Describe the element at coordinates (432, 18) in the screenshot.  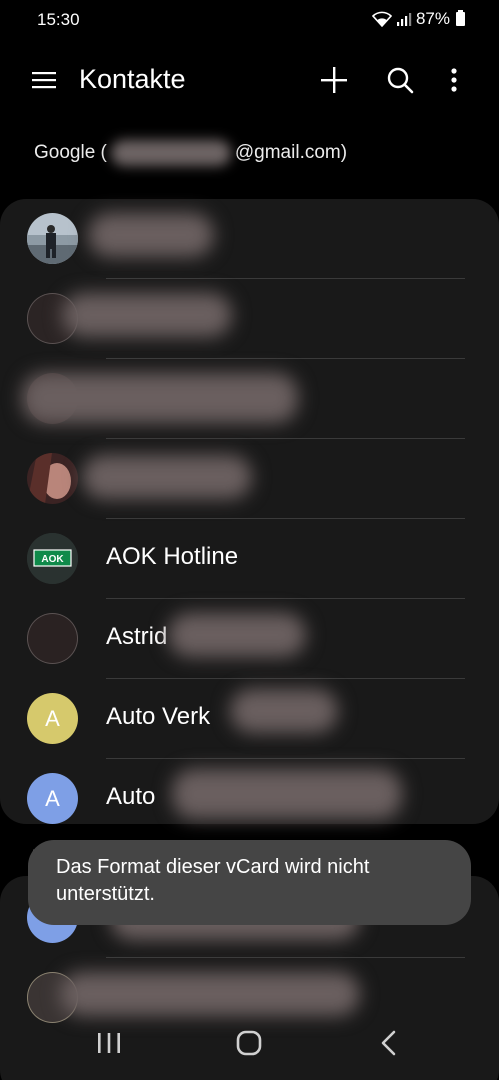
I see `battery-percent: 87%` at that location.